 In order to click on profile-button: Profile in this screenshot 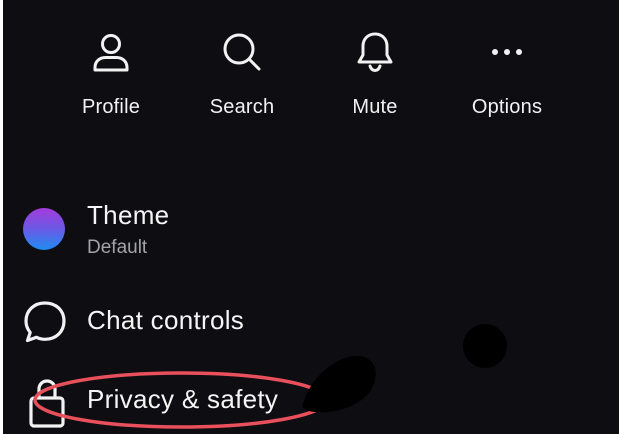, I will do `click(111, 74)`.